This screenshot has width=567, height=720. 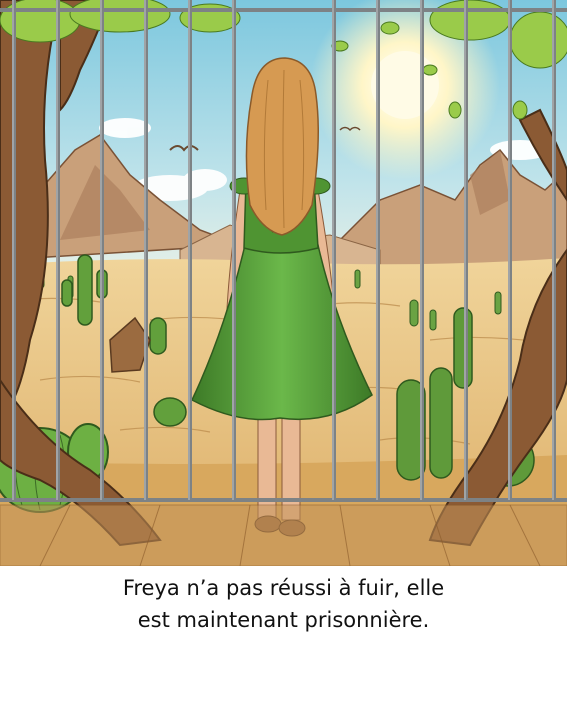 I want to click on caption-line-1: Freya n’a pas réussi à fuir, elle, so click(x=283, y=588).